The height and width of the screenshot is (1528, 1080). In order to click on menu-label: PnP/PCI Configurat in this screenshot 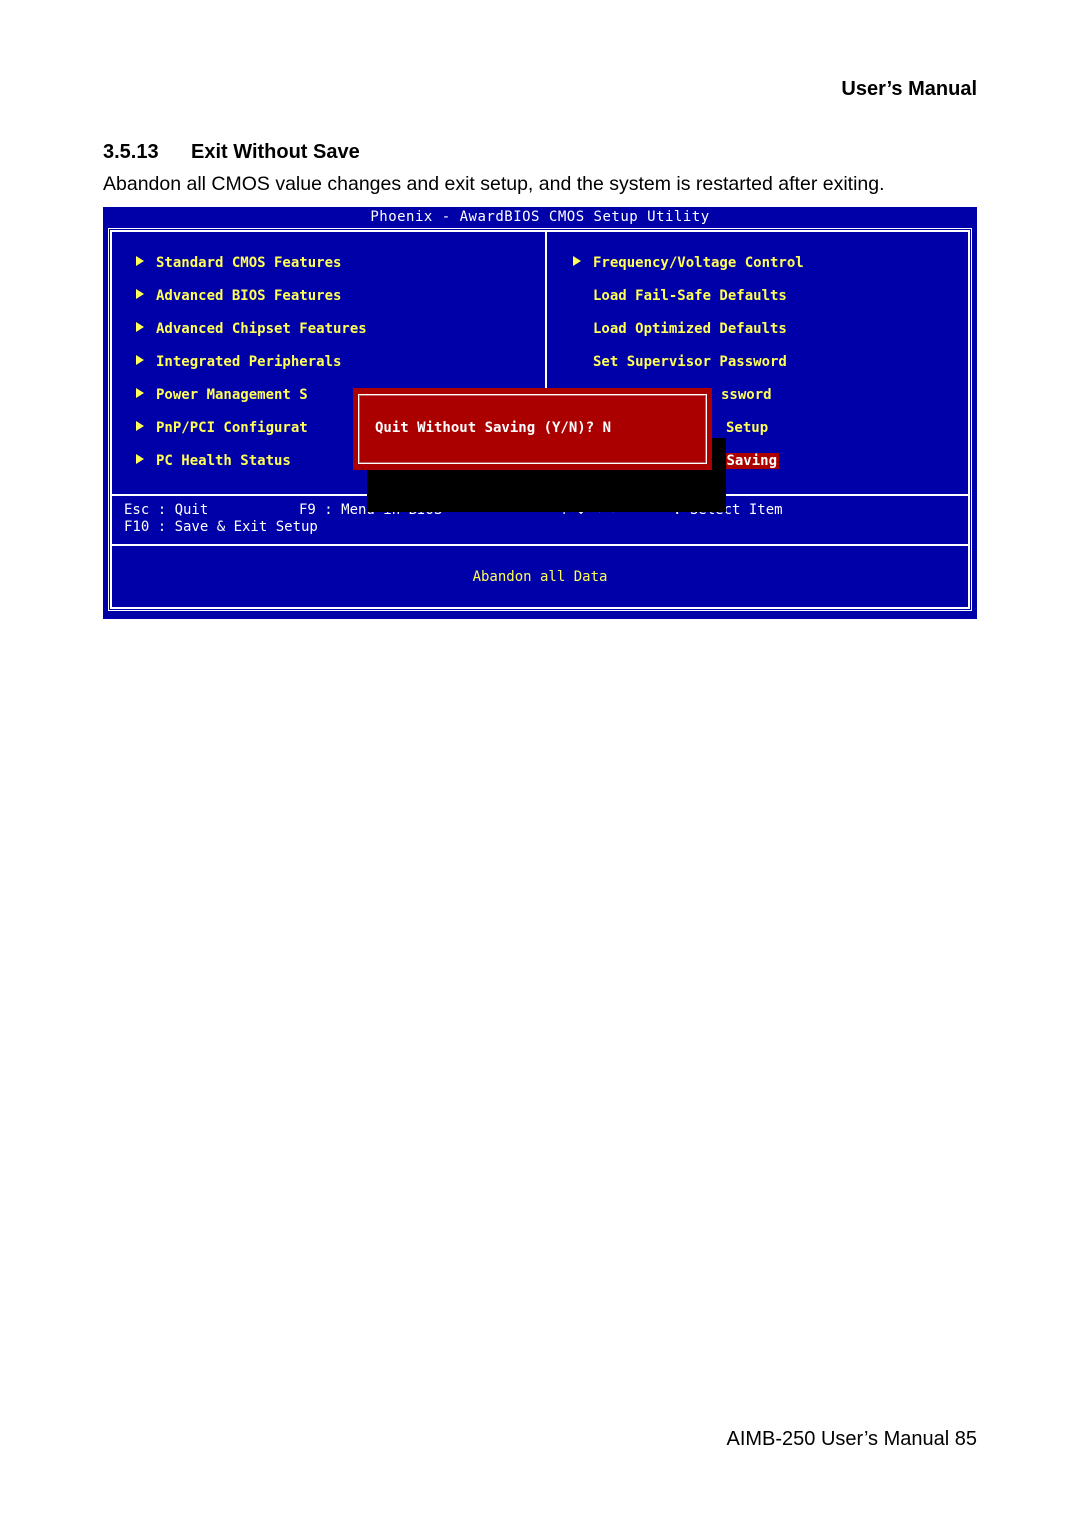, I will do `click(232, 428)`.